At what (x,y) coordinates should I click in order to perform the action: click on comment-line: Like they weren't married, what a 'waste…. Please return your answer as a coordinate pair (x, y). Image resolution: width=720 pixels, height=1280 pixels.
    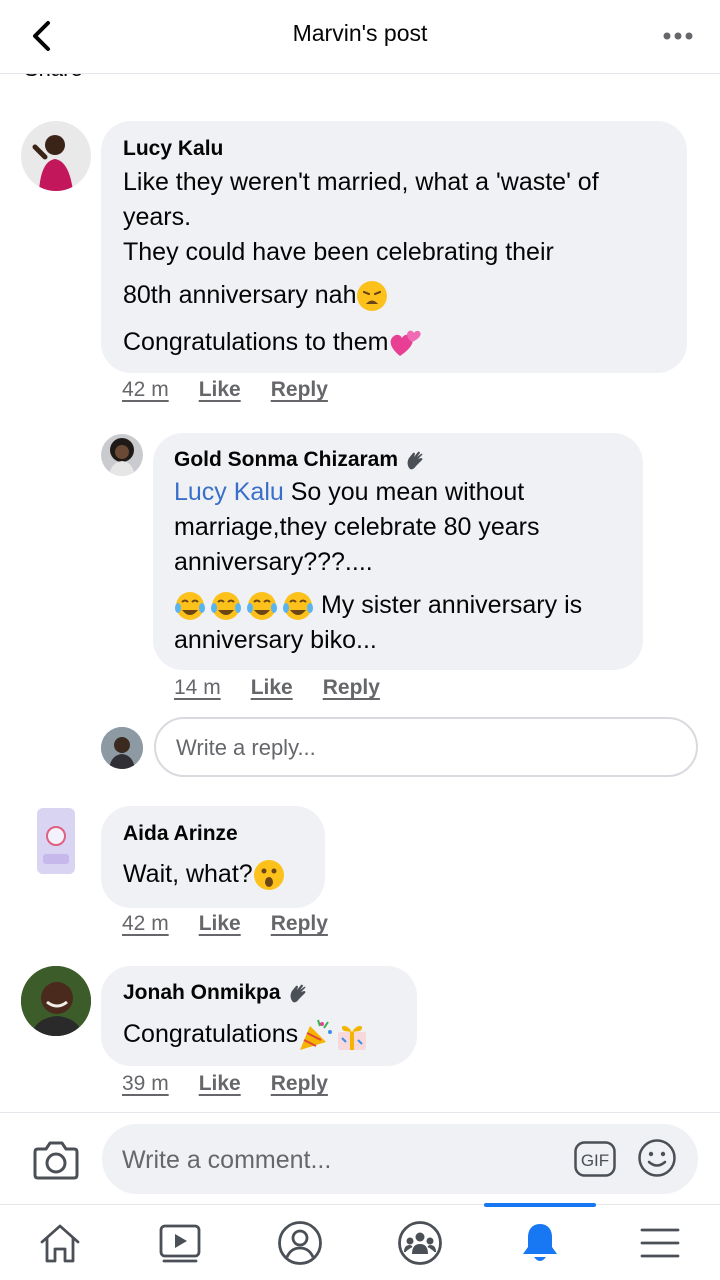
    Looking at the image, I should click on (361, 182).